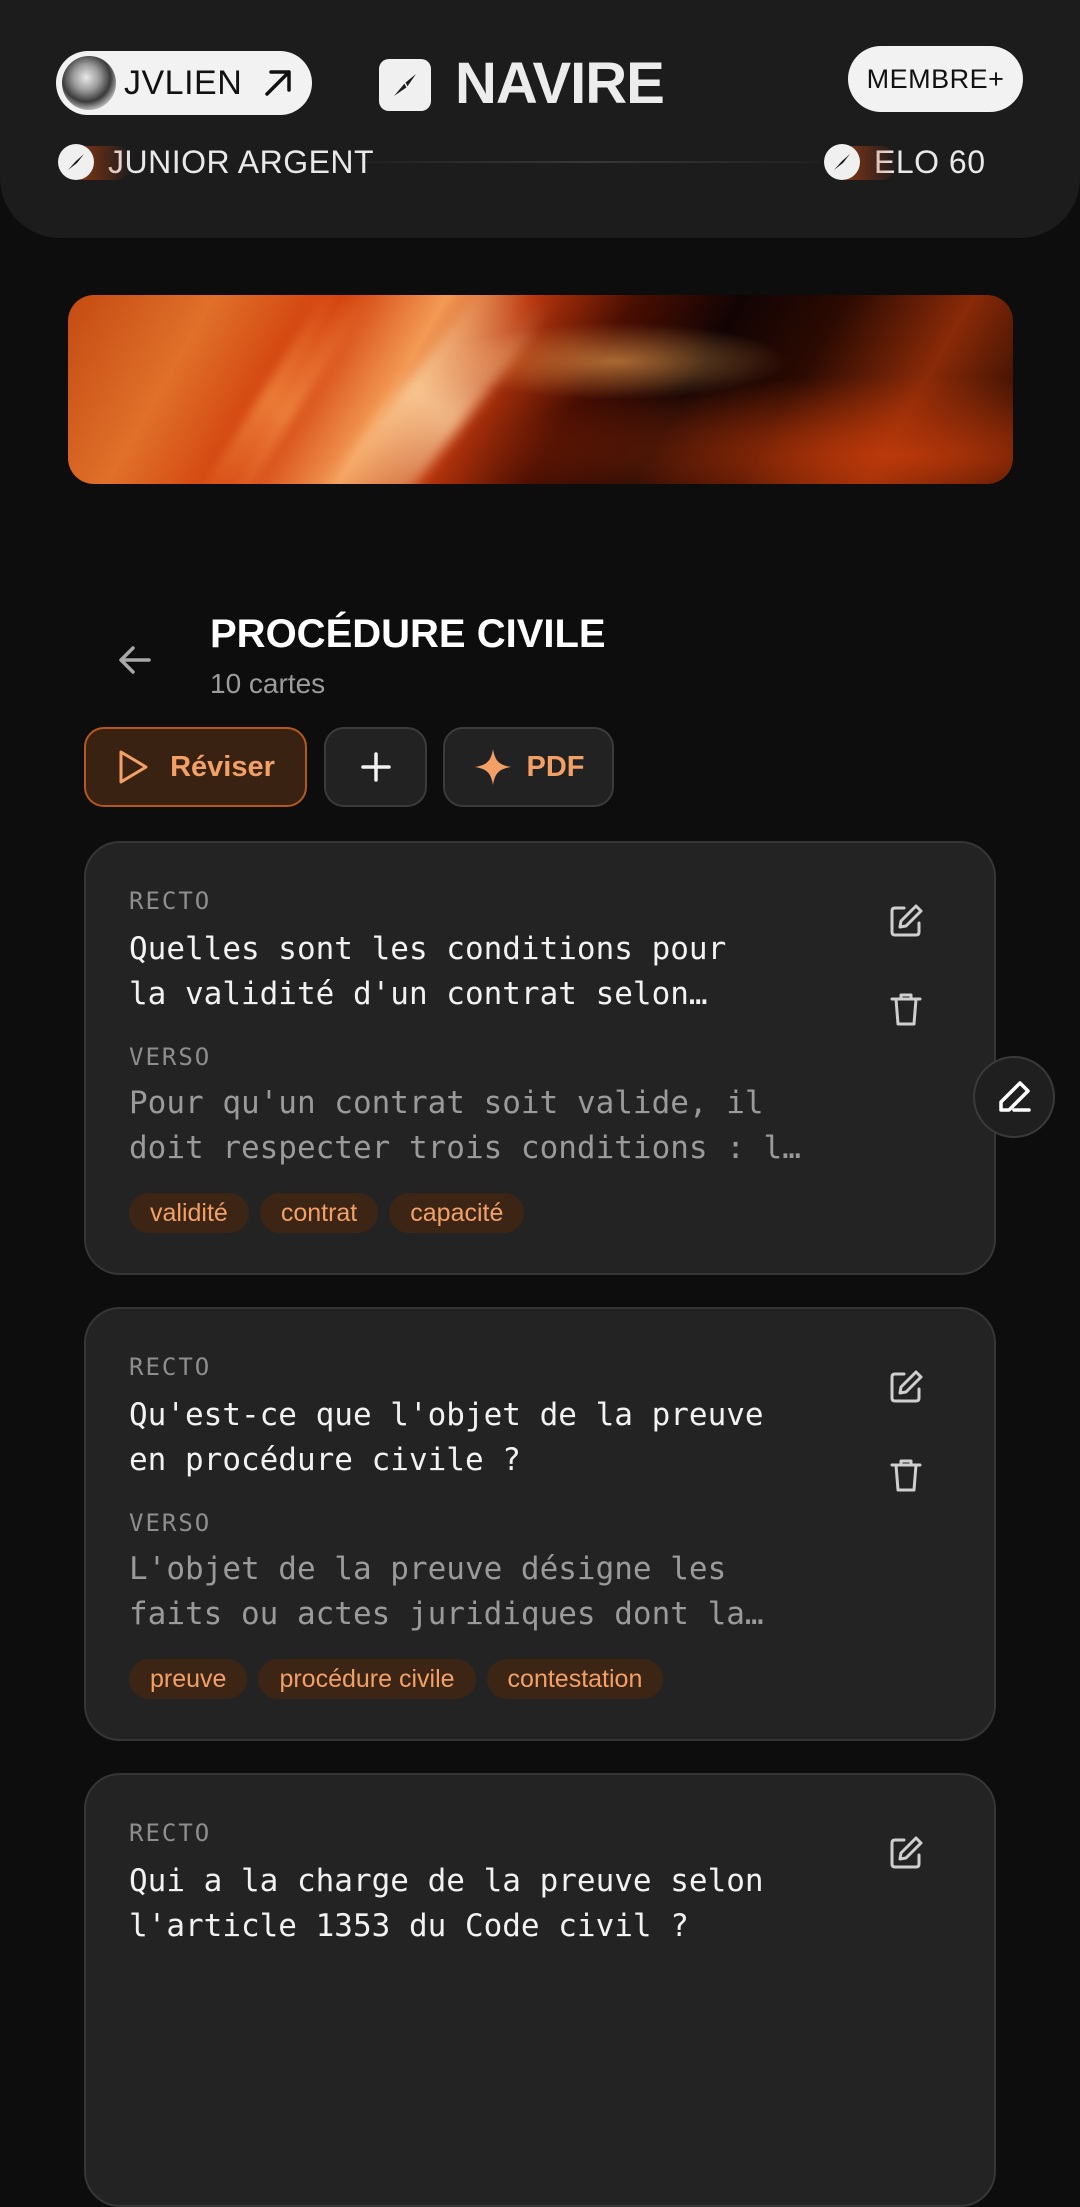  I want to click on user-profile-button: JVLIEN, so click(184, 83).